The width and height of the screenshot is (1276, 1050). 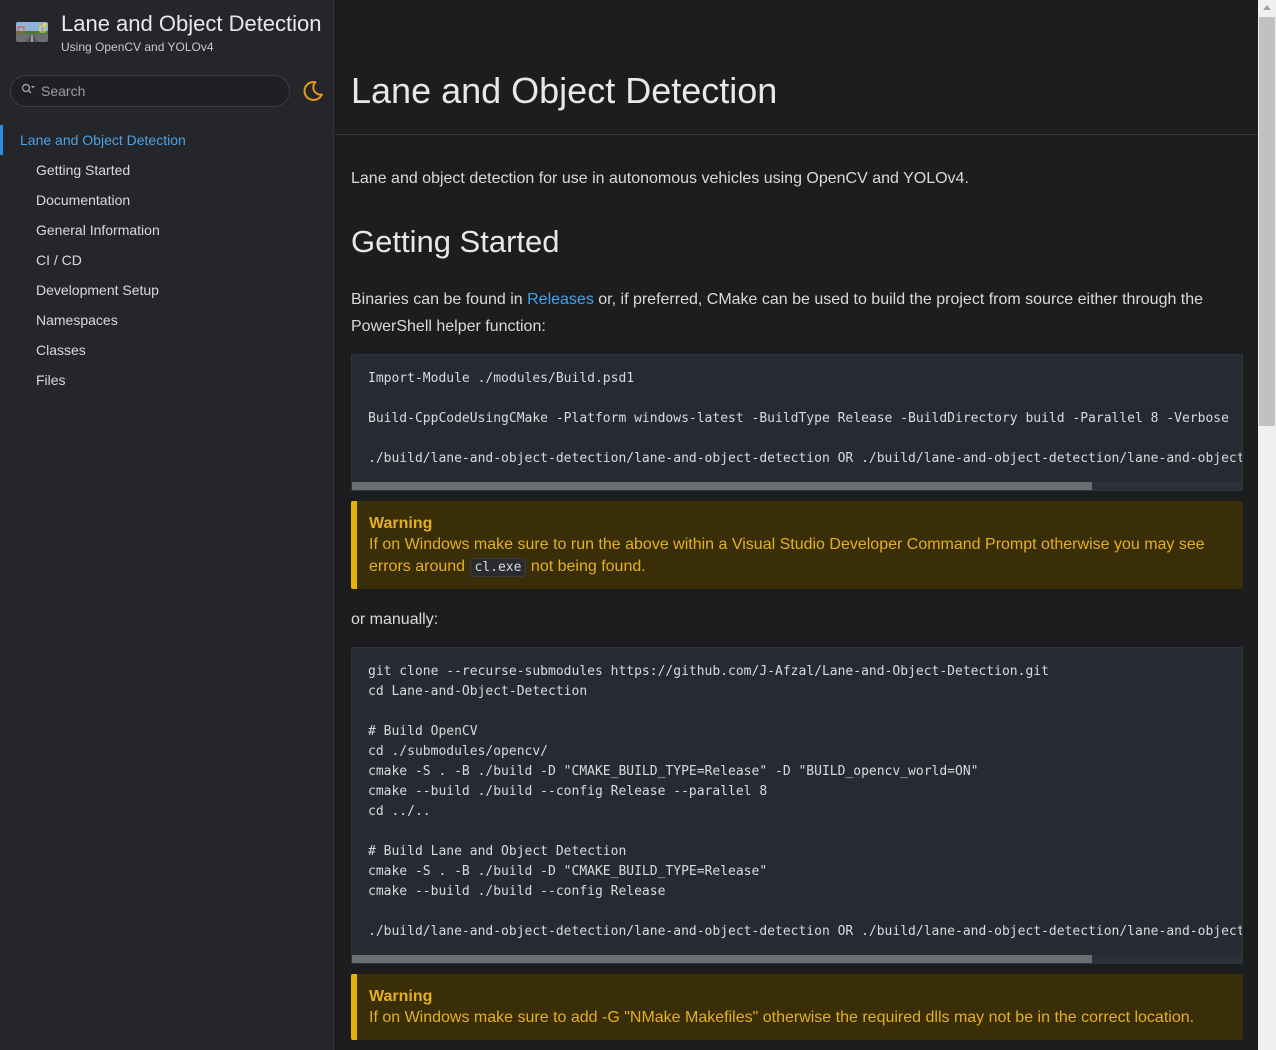 I want to click on moon-icon, so click(x=313, y=91).